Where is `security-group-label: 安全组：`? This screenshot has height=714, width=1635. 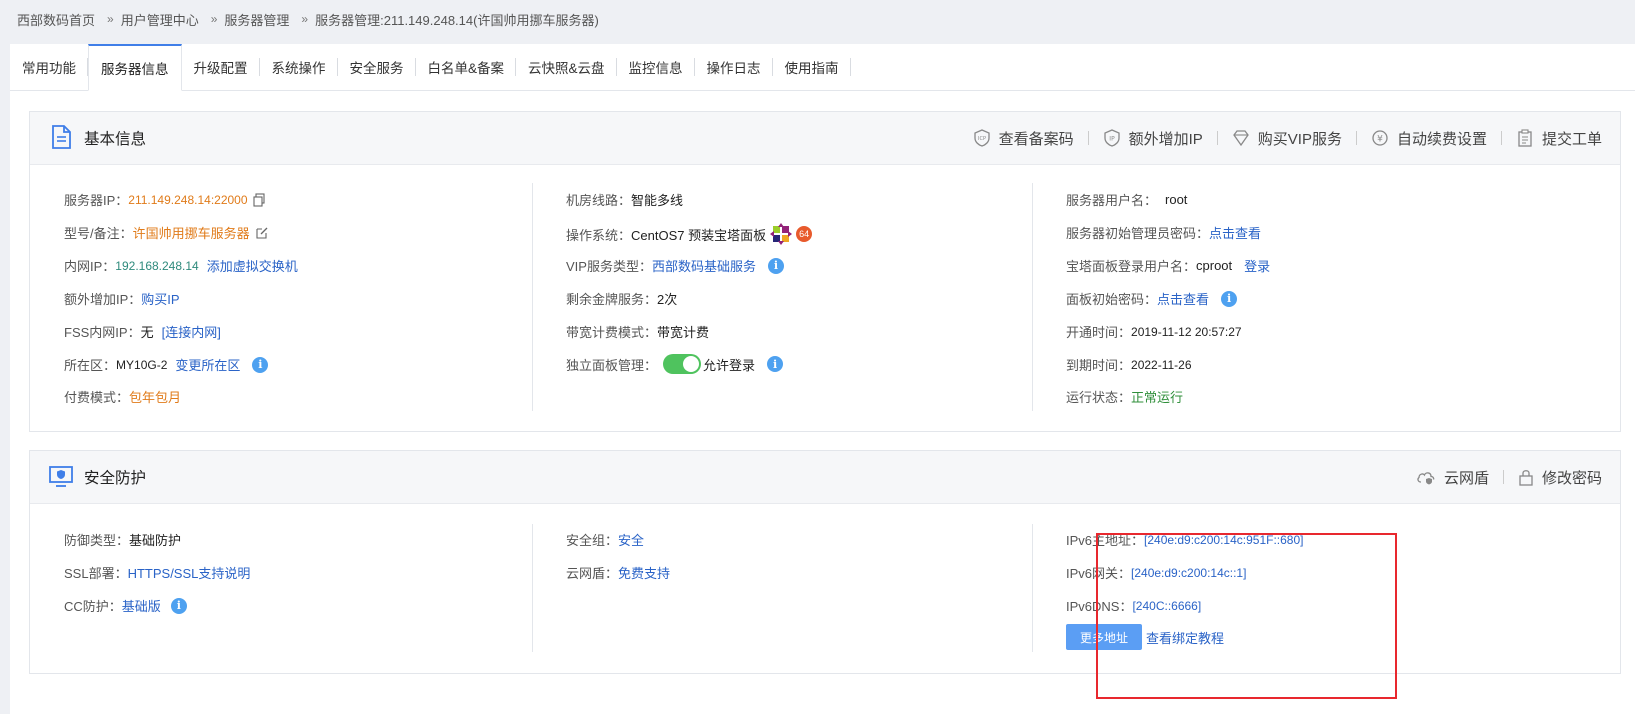 security-group-label: 安全组： is located at coordinates (592, 540).